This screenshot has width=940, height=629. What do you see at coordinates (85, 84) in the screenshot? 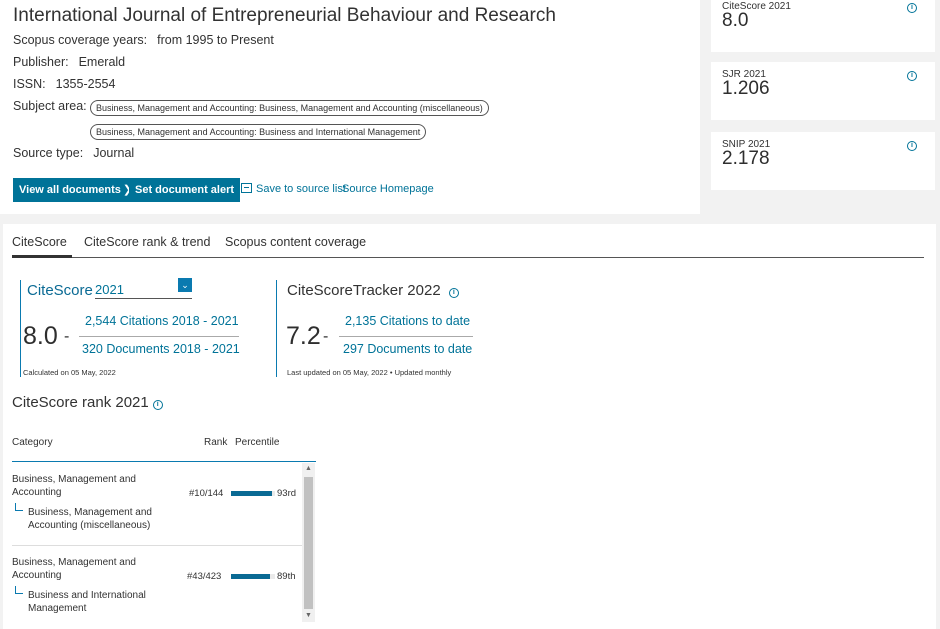
I see `issn-value: 1355-2554` at bounding box center [85, 84].